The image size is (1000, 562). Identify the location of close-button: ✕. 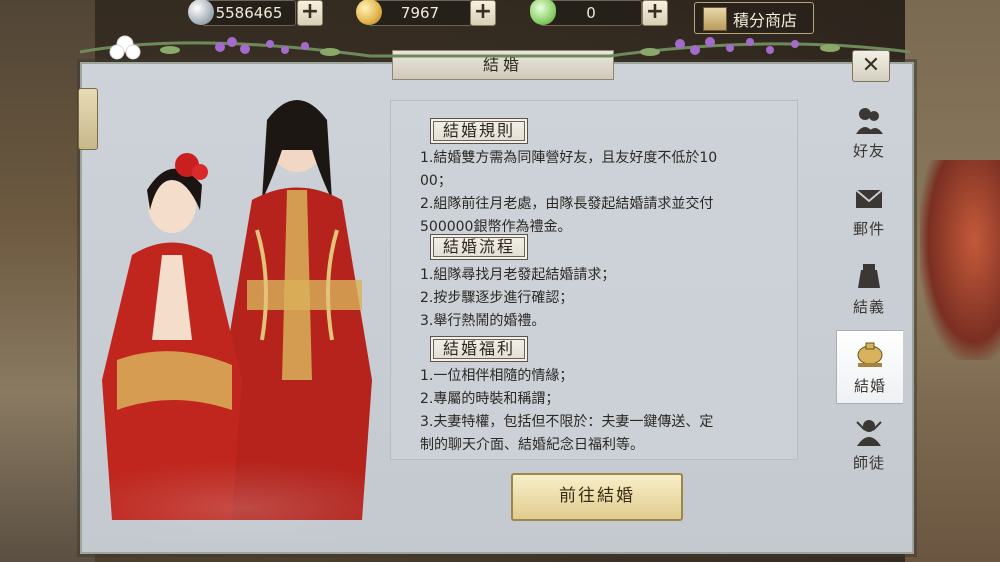
(871, 66).